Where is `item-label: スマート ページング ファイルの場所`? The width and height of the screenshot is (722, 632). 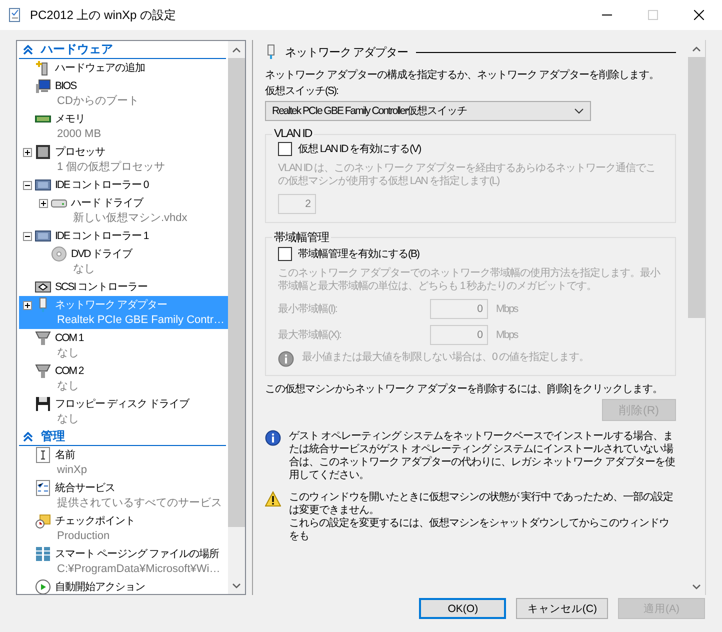
item-label: スマート ページング ファイルの場所 is located at coordinates (137, 554).